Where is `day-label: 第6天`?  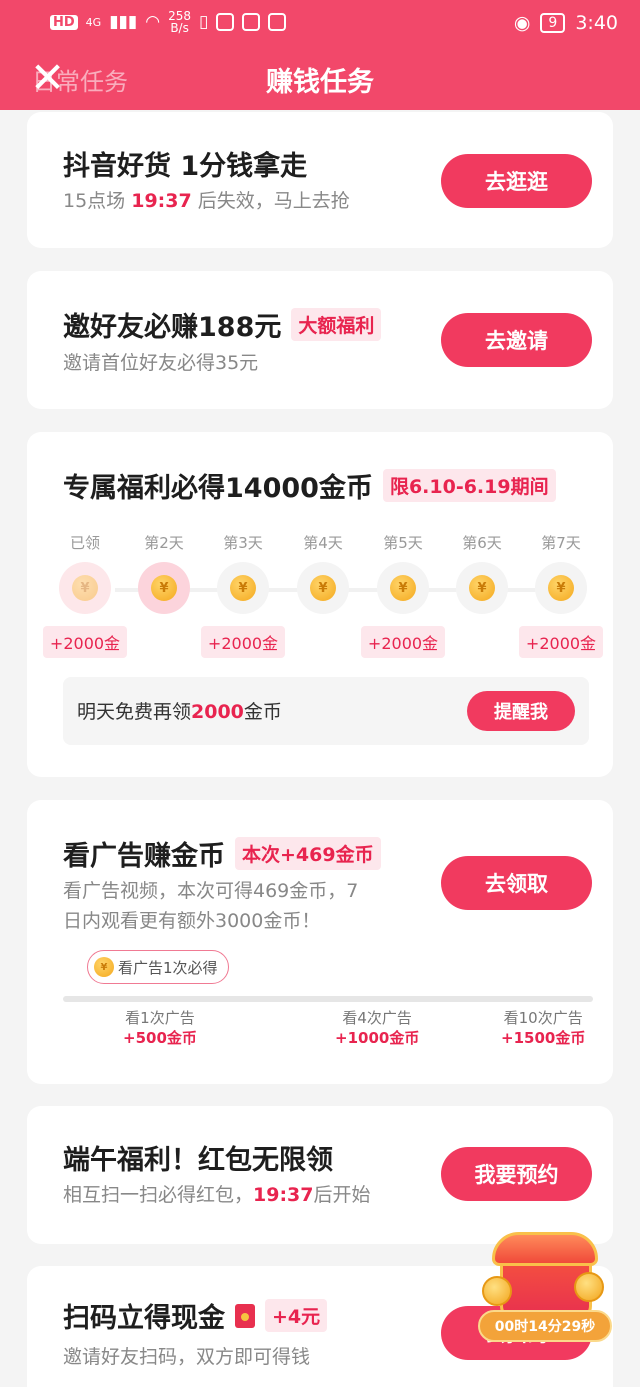 day-label: 第6天 is located at coordinates (482, 543).